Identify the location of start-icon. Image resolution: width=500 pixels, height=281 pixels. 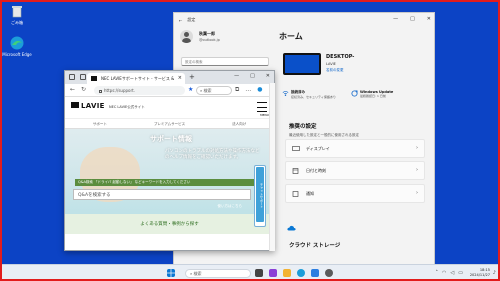
(171, 273).